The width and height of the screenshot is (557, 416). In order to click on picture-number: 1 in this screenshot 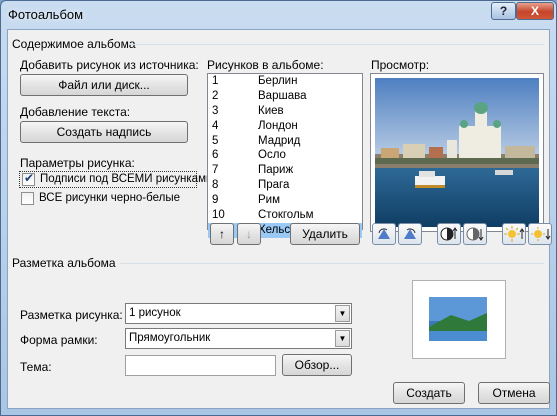, I will do `click(215, 81)`.